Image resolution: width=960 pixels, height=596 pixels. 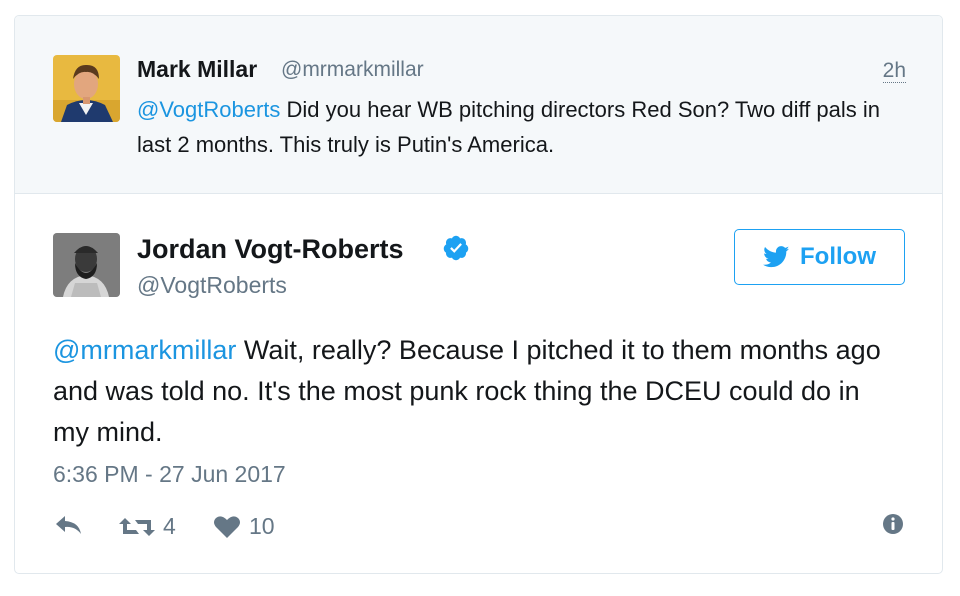 I want to click on quoted-author-name: Mark Millar, so click(x=197, y=69).